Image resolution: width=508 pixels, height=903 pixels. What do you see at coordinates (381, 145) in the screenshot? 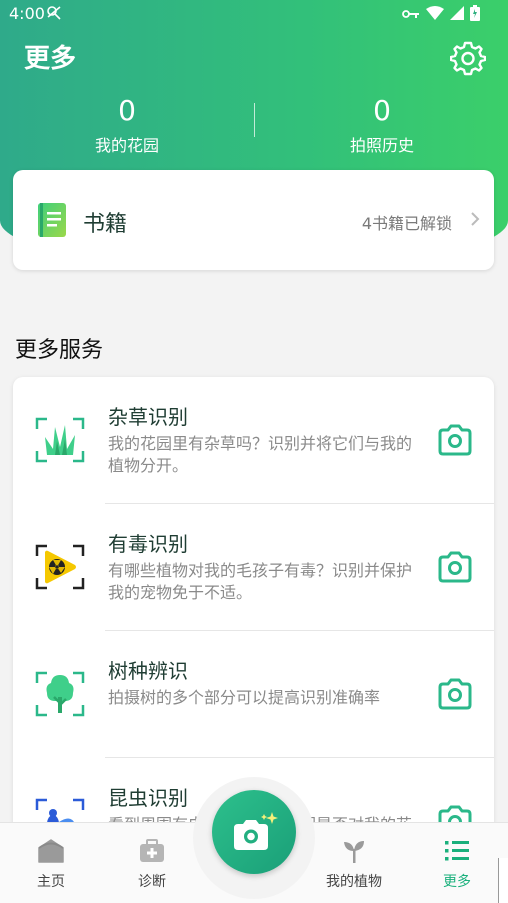
I see `stat-label: 拍照历史` at bounding box center [381, 145].